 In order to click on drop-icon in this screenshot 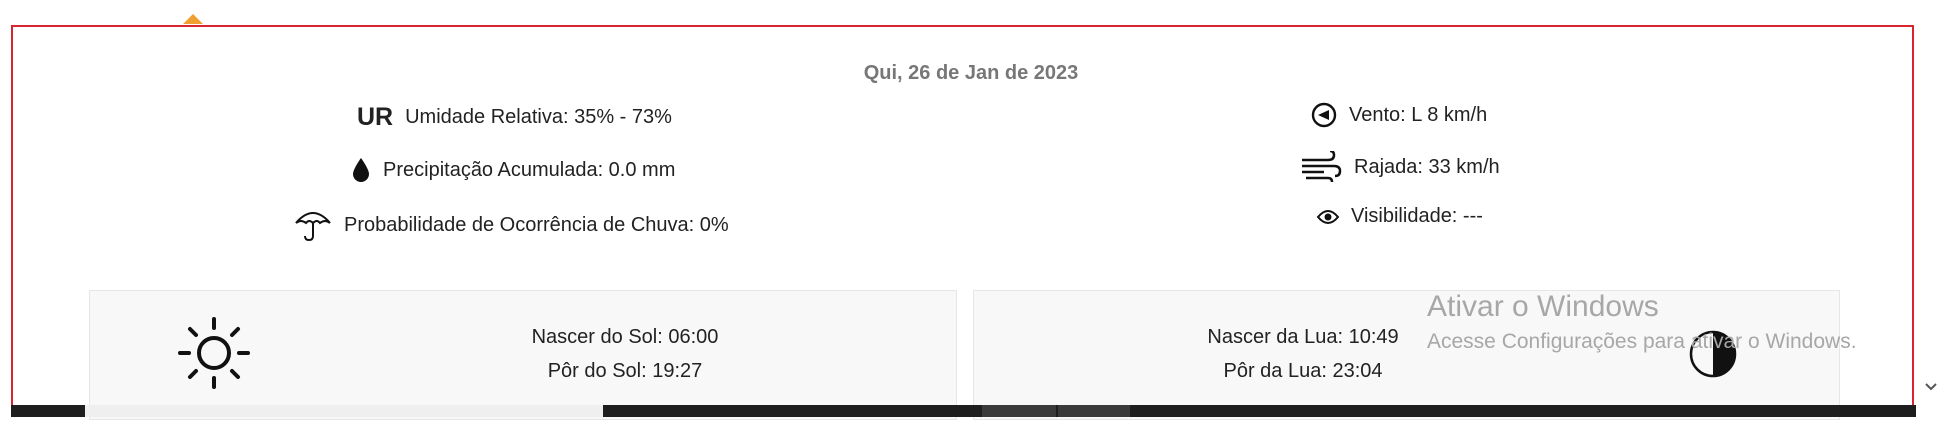, I will do `click(361, 170)`.